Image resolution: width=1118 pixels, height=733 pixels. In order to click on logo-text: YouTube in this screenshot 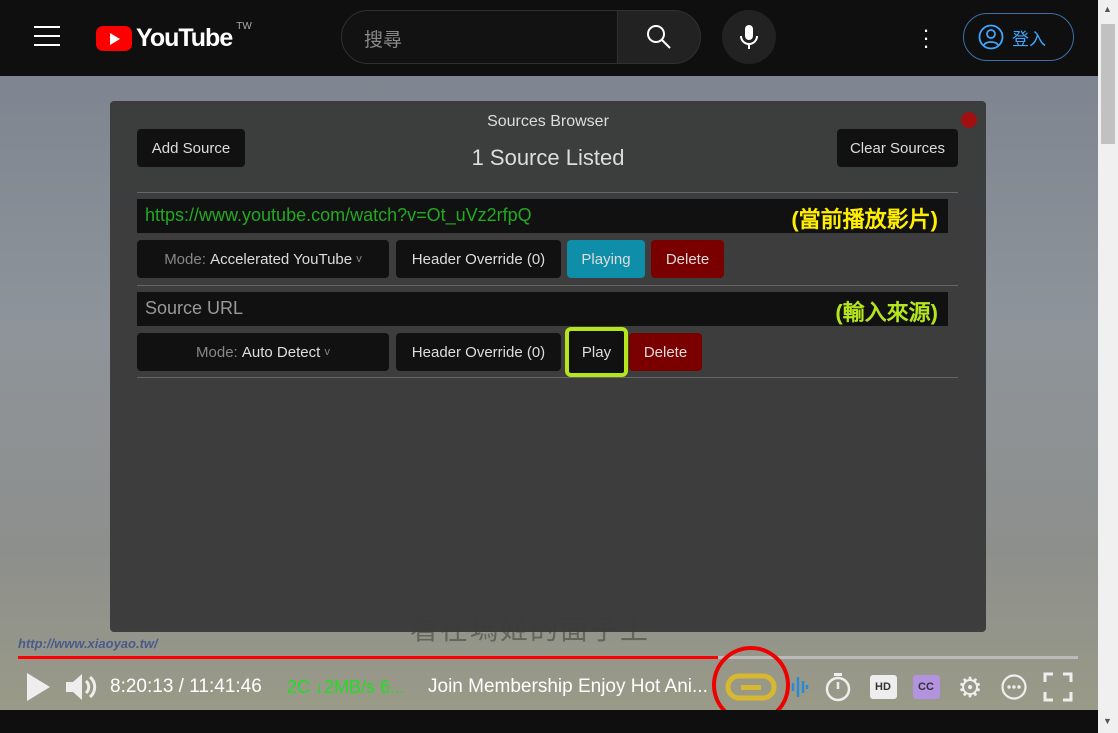, I will do `click(184, 38)`.